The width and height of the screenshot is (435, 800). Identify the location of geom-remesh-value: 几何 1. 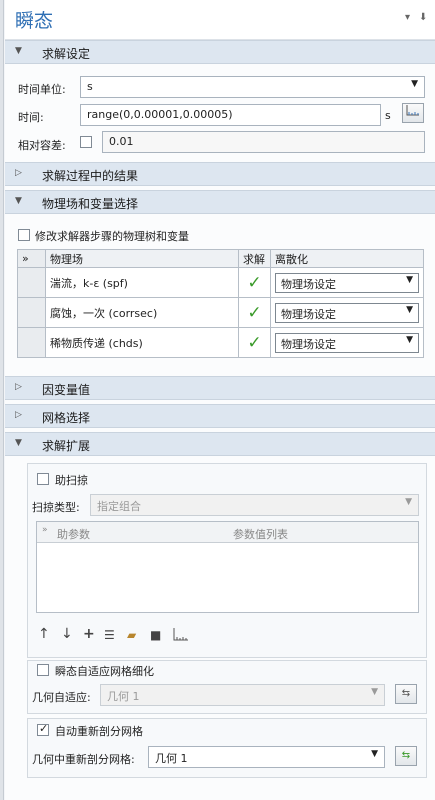
(171, 758).